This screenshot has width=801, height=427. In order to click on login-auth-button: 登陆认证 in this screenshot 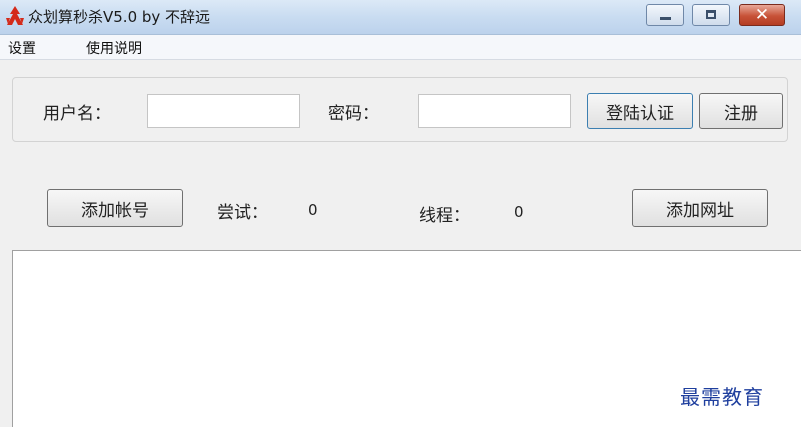, I will do `click(640, 111)`.